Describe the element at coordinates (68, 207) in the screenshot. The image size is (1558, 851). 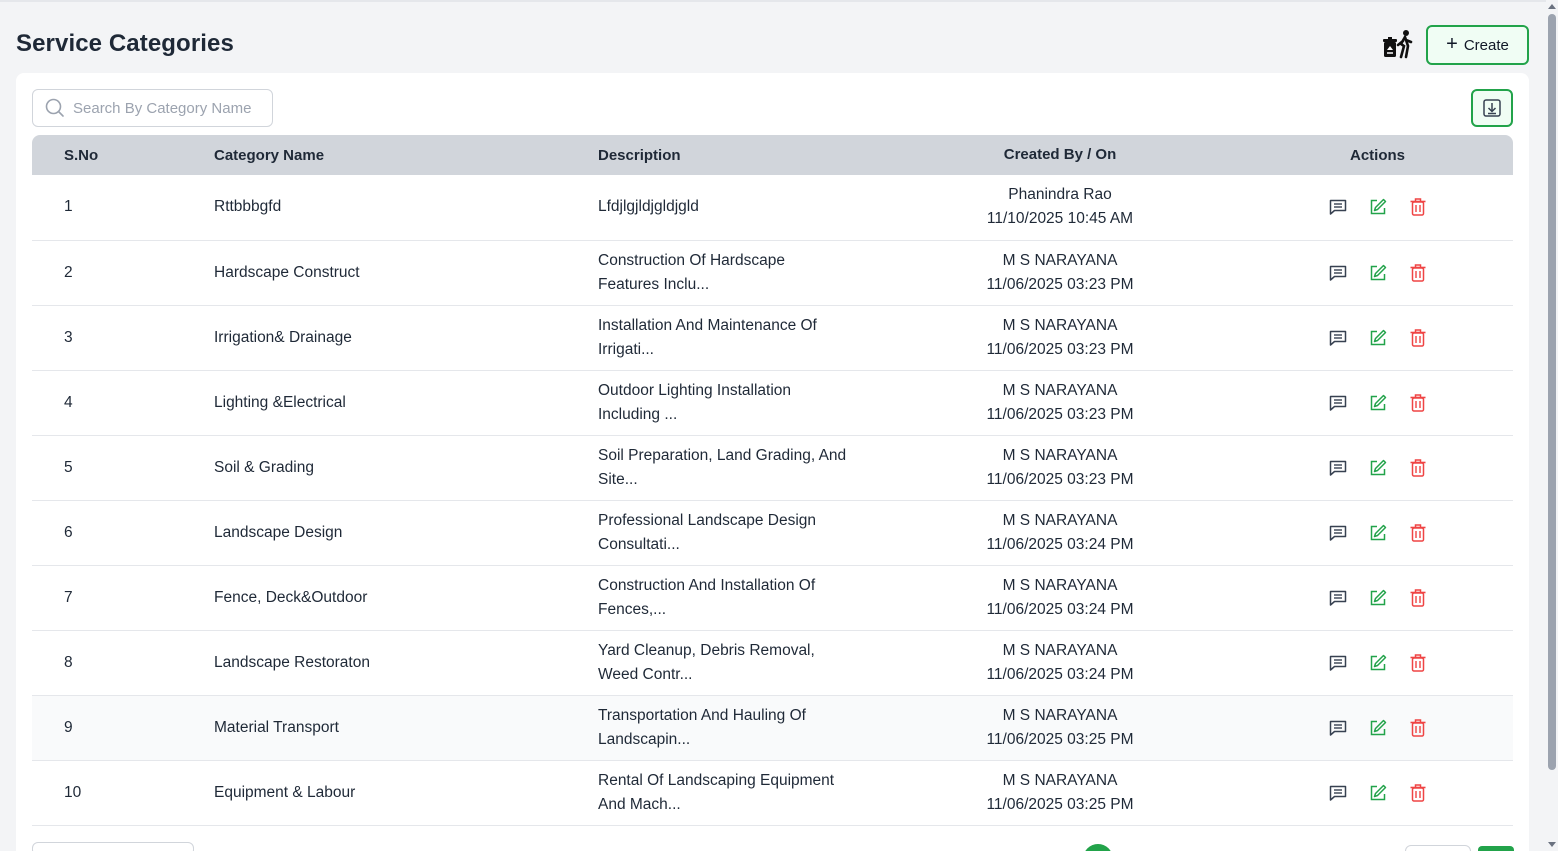
I see `cell-sno: 1` at that location.